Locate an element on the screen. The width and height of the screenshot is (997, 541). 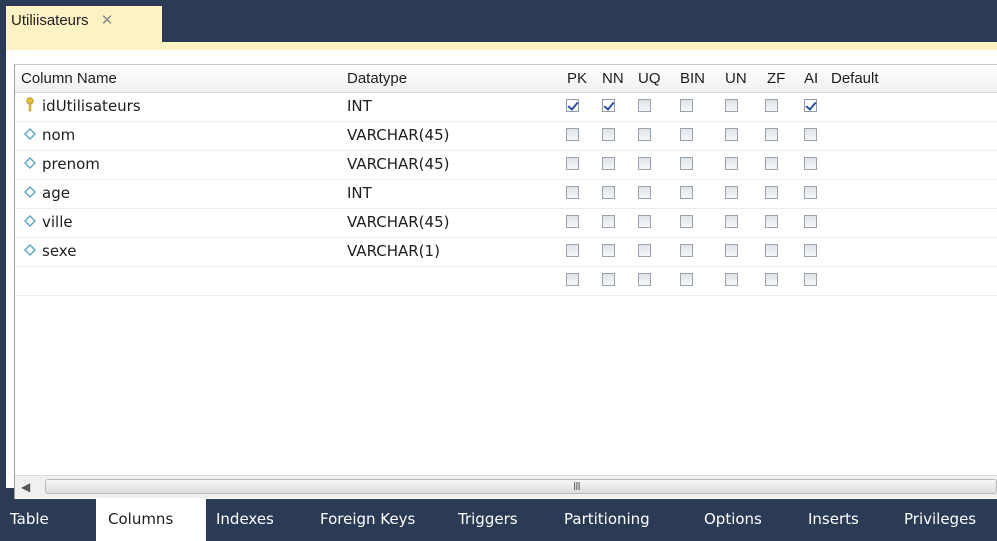
column-name-cell: idUtilisateurs is located at coordinates (91, 106).